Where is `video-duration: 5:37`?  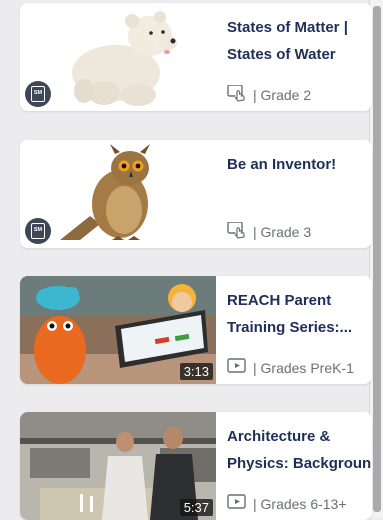
video-duration: 5:37 is located at coordinates (196, 507).